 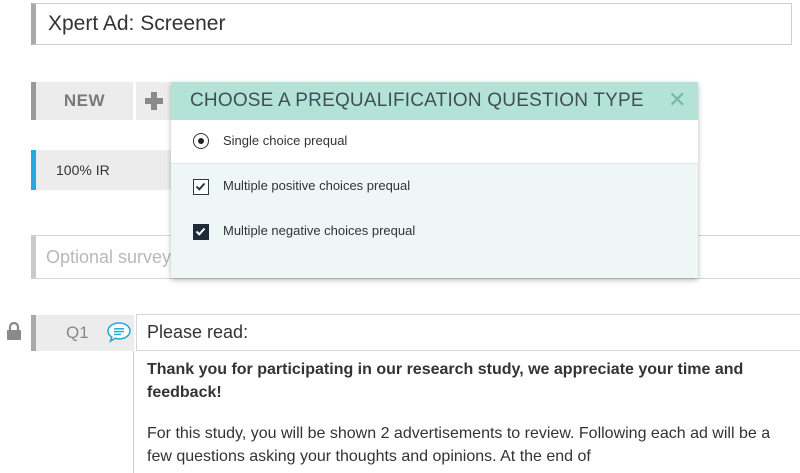 I want to click on survey-title-field: Xpert Ad: Screener, so click(x=411, y=24).